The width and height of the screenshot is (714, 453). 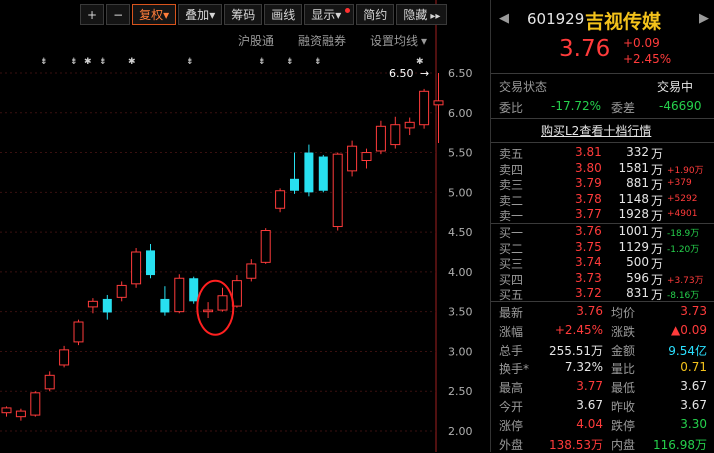 What do you see at coordinates (511, 279) in the screenshot?
I see `bid-level-label: 买四` at bounding box center [511, 279].